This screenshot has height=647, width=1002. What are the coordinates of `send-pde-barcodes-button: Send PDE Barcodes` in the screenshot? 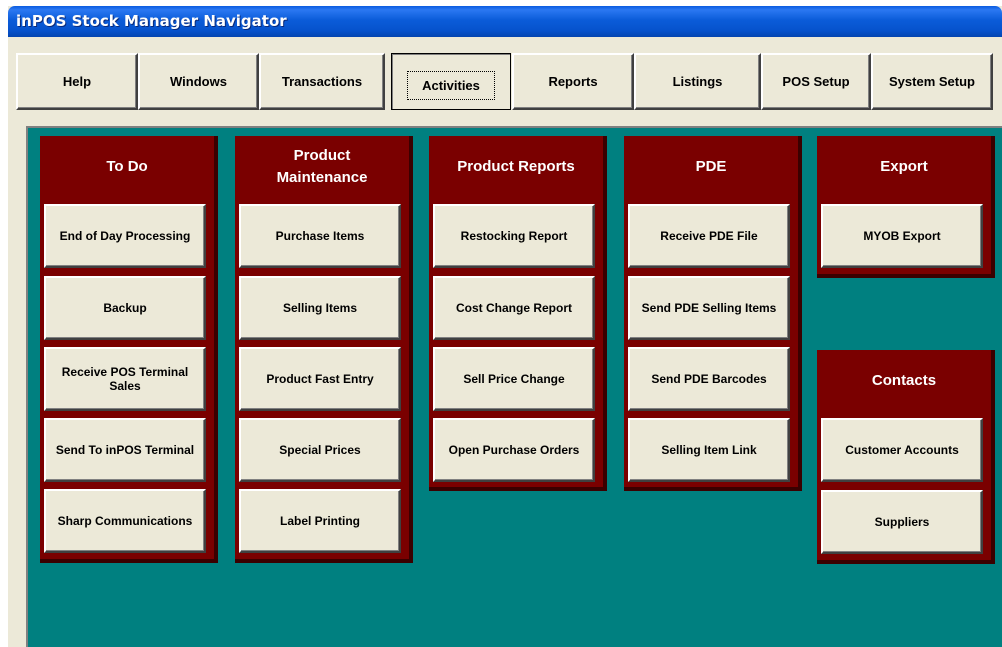 It's located at (709, 379).